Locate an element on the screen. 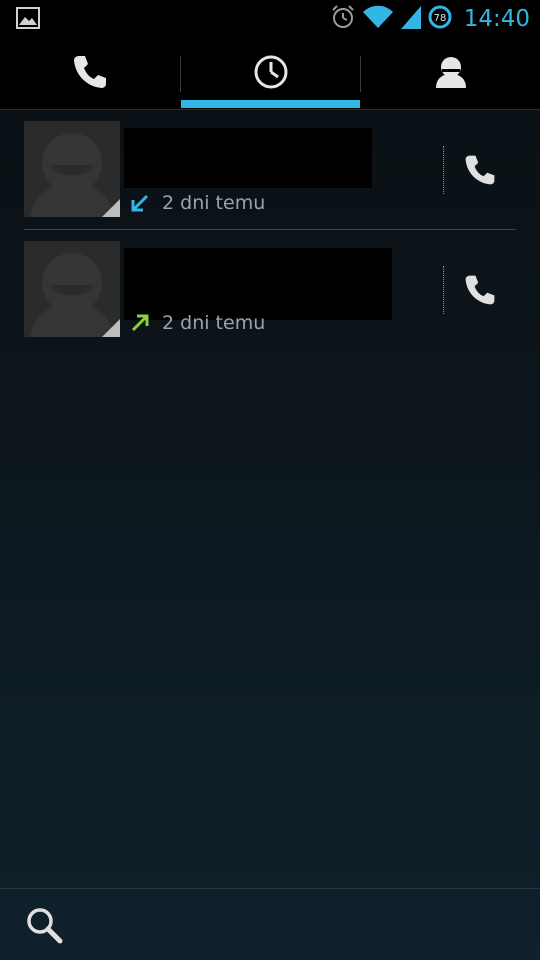  tab-bar is located at coordinates (270, 74).